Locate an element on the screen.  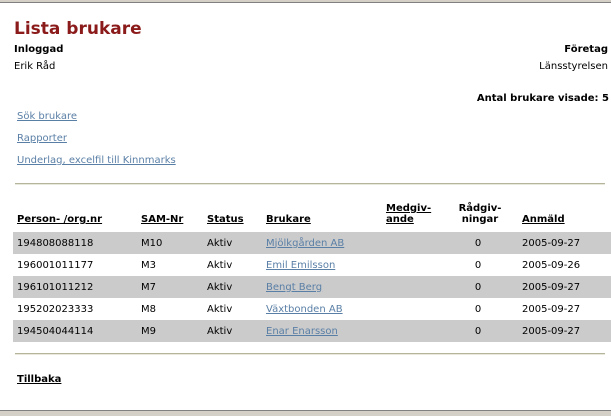
page-title: Lista brukare is located at coordinates (78, 29).